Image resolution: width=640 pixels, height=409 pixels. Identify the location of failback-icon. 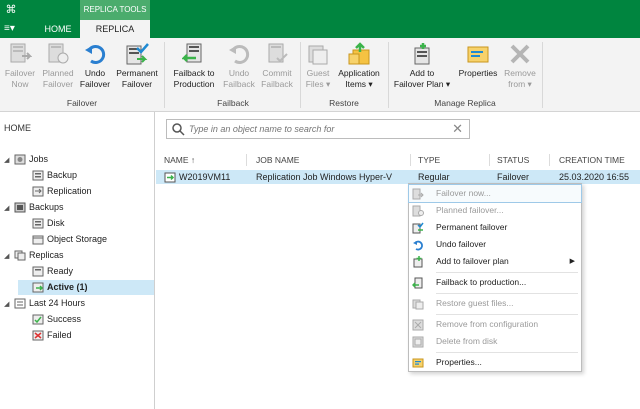
(192, 53).